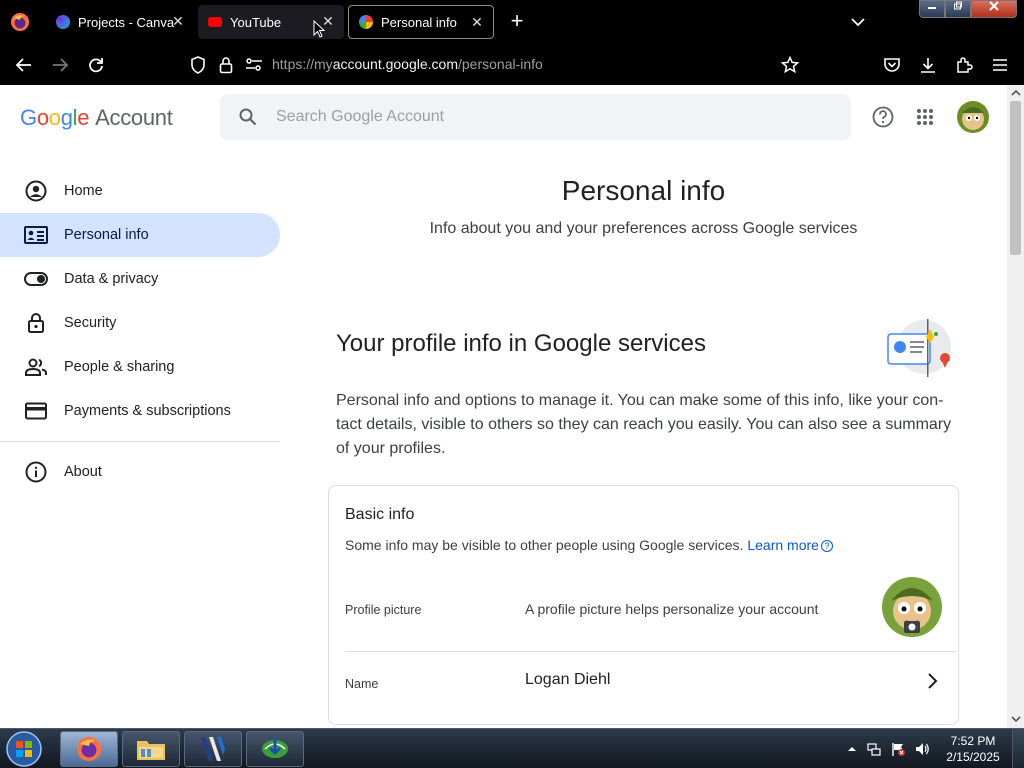 Image resolution: width=1024 pixels, height=768 pixels. I want to click on chevron-right-icon, so click(933, 681).